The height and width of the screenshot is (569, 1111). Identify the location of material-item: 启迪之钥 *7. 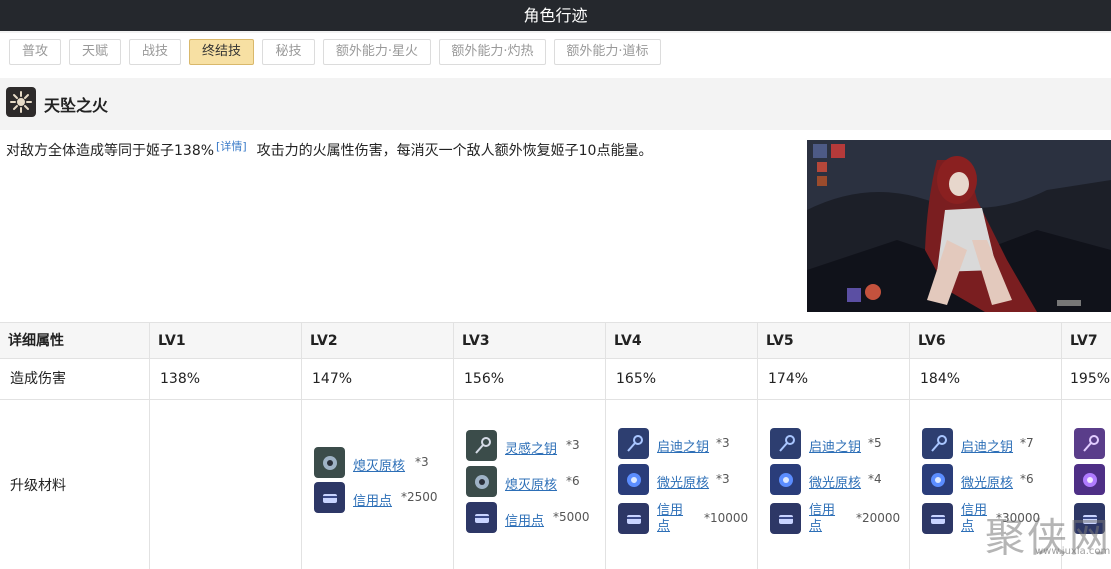
(992, 444).